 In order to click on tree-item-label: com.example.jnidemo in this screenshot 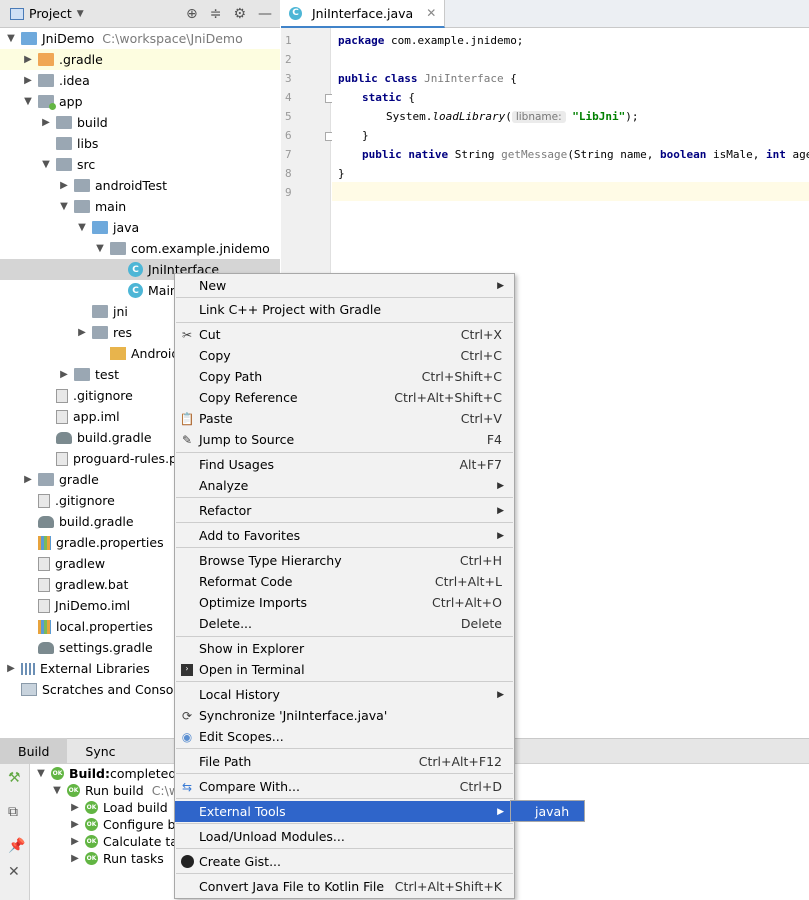, I will do `click(200, 248)`.